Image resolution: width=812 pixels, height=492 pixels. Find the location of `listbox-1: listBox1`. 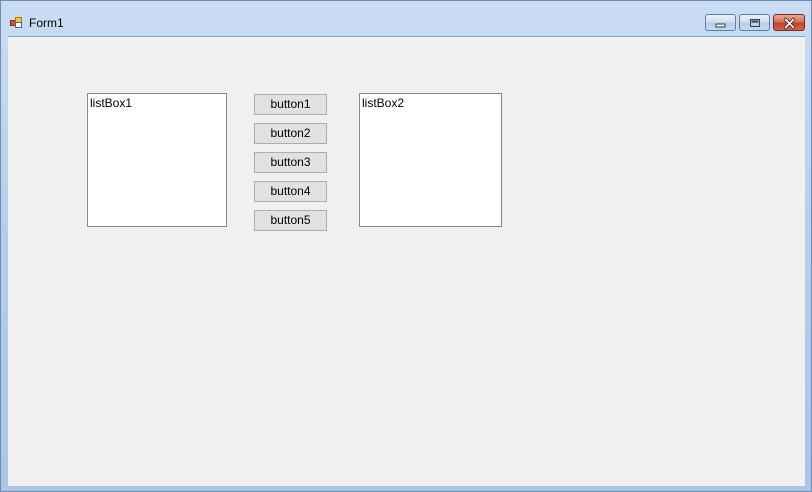

listbox-1: listBox1 is located at coordinates (157, 160).